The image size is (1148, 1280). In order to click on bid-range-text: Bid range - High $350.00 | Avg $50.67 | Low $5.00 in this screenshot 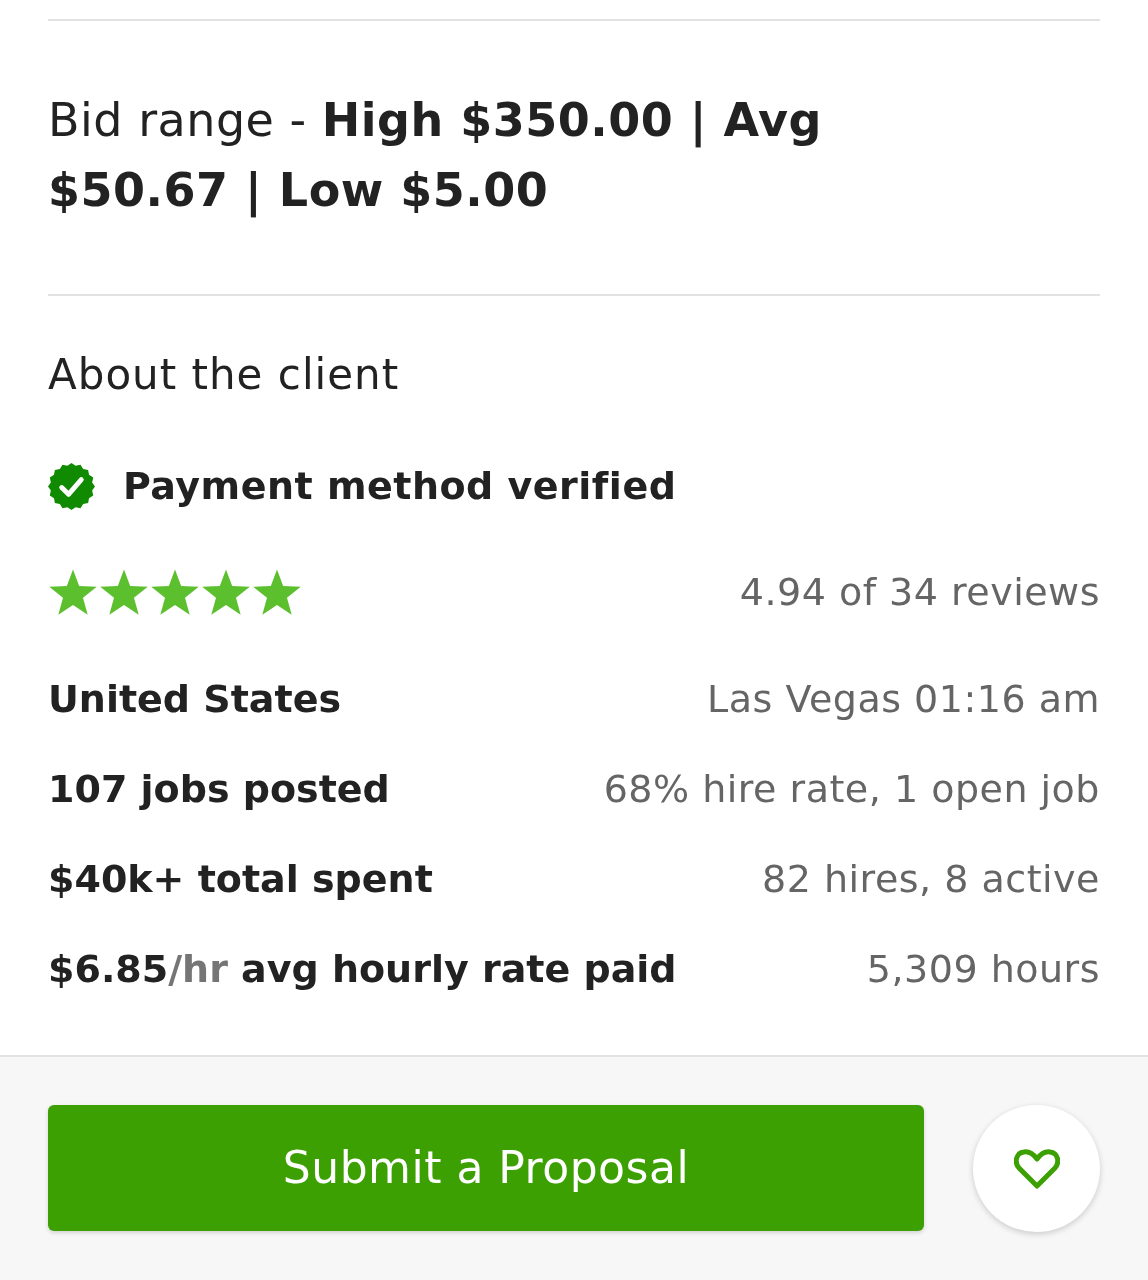, I will do `click(435, 156)`.